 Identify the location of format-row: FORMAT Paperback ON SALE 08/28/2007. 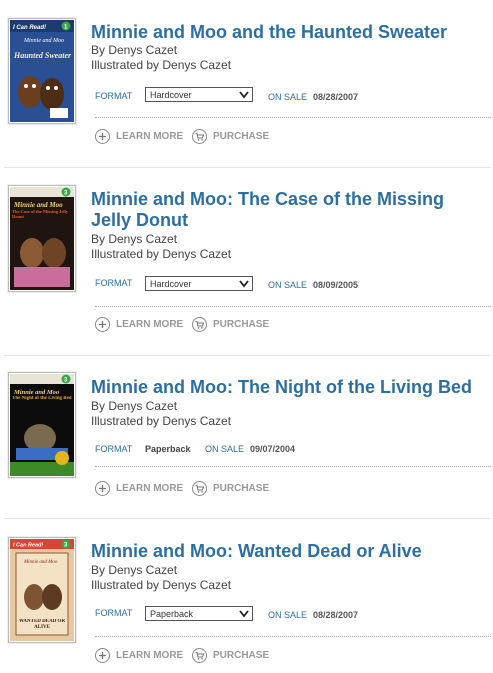
(293, 621).